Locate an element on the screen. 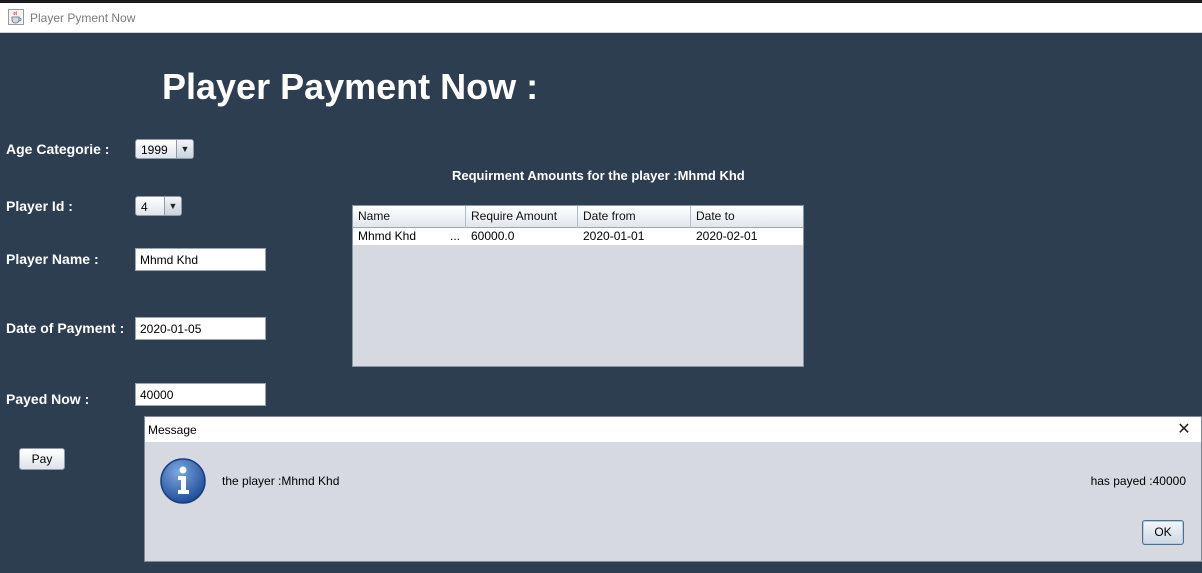 The height and width of the screenshot is (573, 1202). table-cell-require-amount: 60000.0 is located at coordinates (493, 236).